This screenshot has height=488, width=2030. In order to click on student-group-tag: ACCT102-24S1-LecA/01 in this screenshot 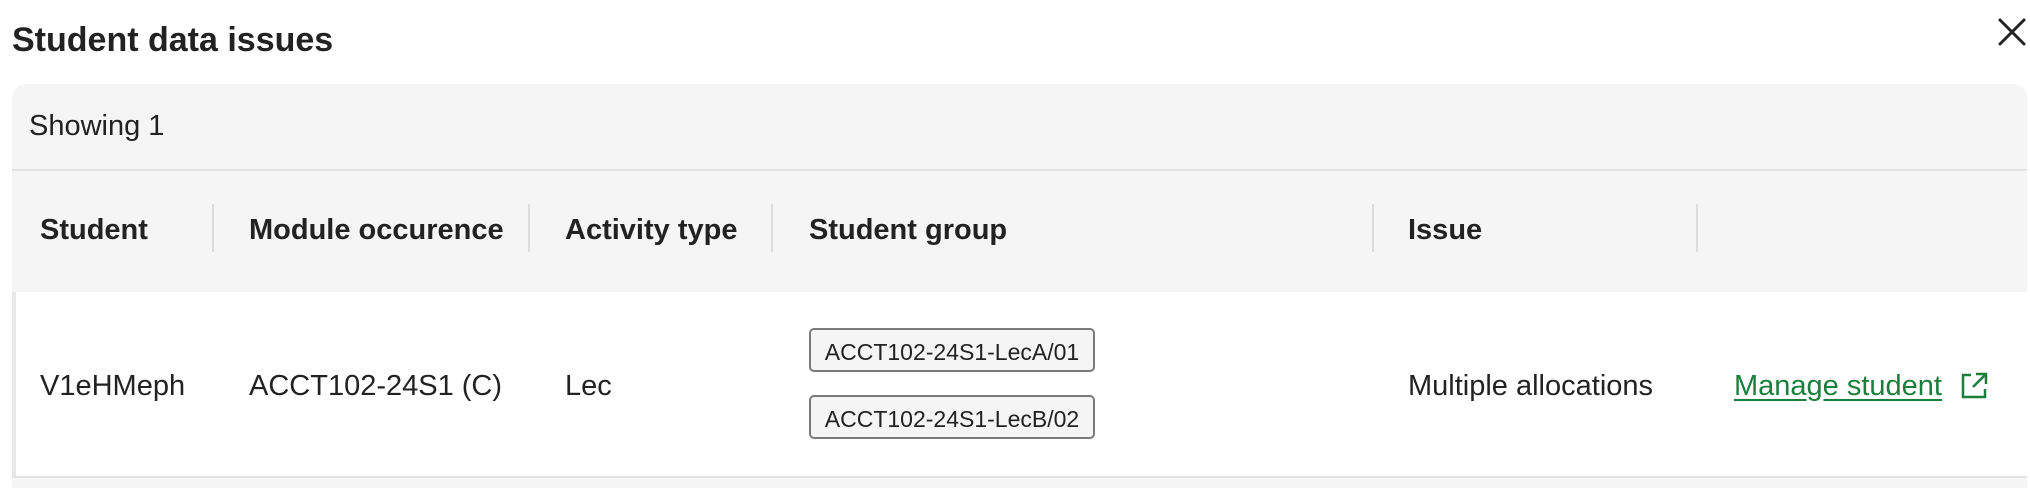, I will do `click(952, 350)`.